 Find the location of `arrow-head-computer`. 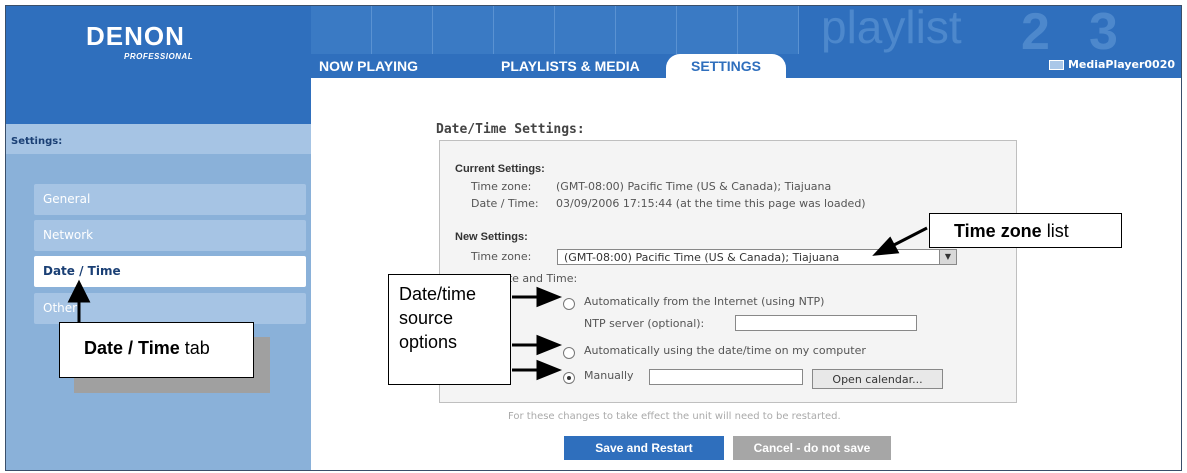

arrow-head-computer is located at coordinates (549, 345).